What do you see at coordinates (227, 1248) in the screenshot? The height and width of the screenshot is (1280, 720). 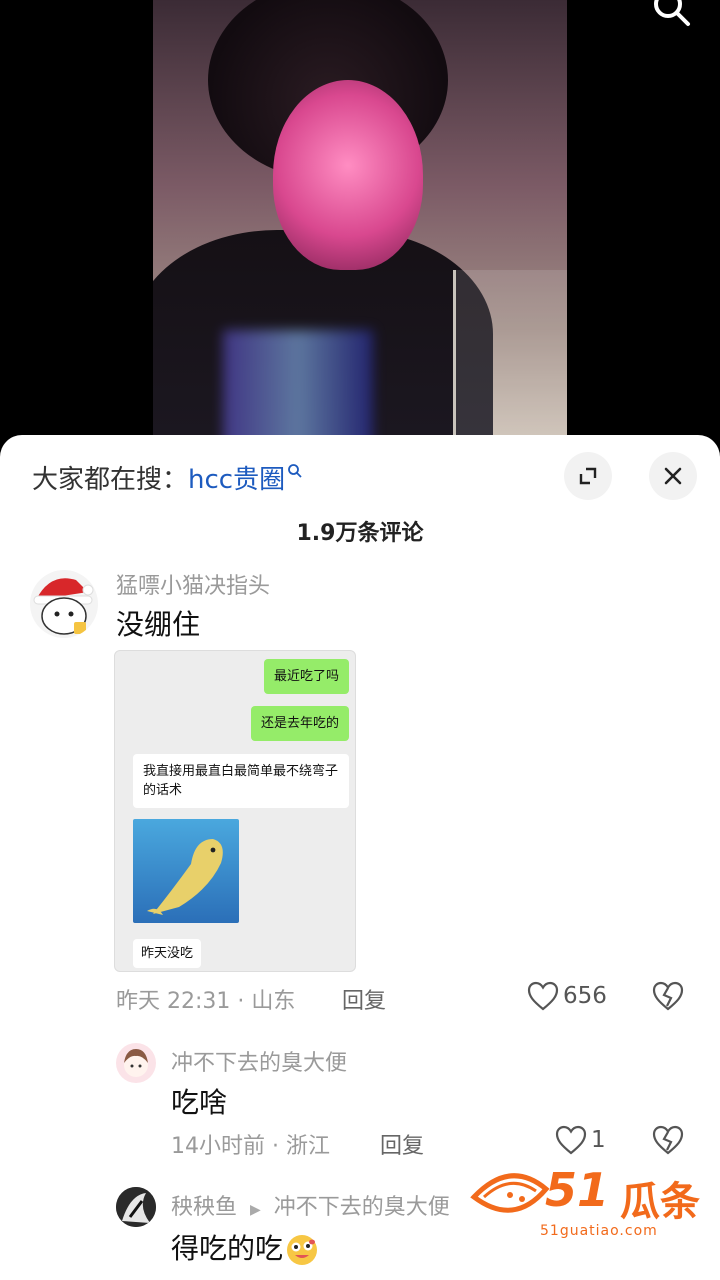 I see `comment-text-body: 得吃的吃` at bounding box center [227, 1248].